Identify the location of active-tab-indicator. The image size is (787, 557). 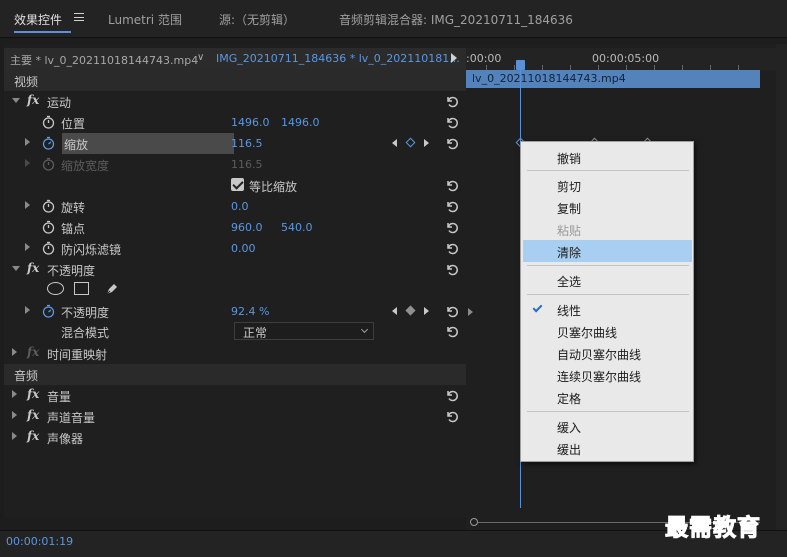
(42, 32).